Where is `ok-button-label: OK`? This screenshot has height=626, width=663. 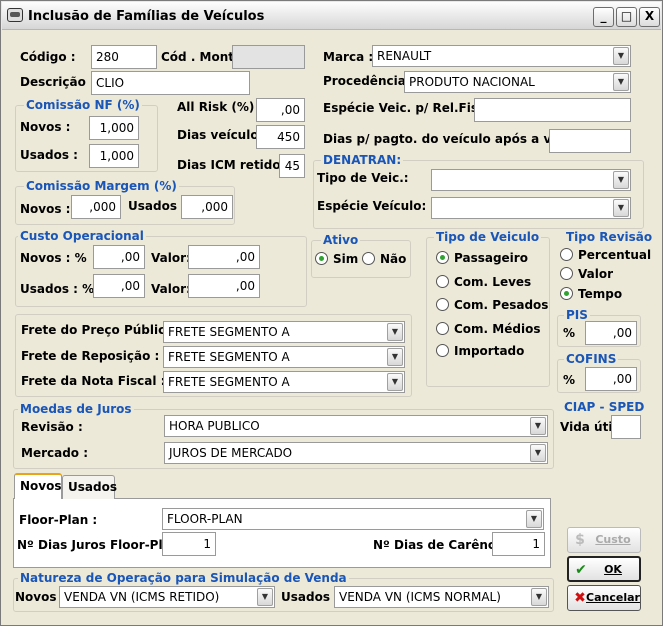 ok-button-label: OK is located at coordinates (613, 569).